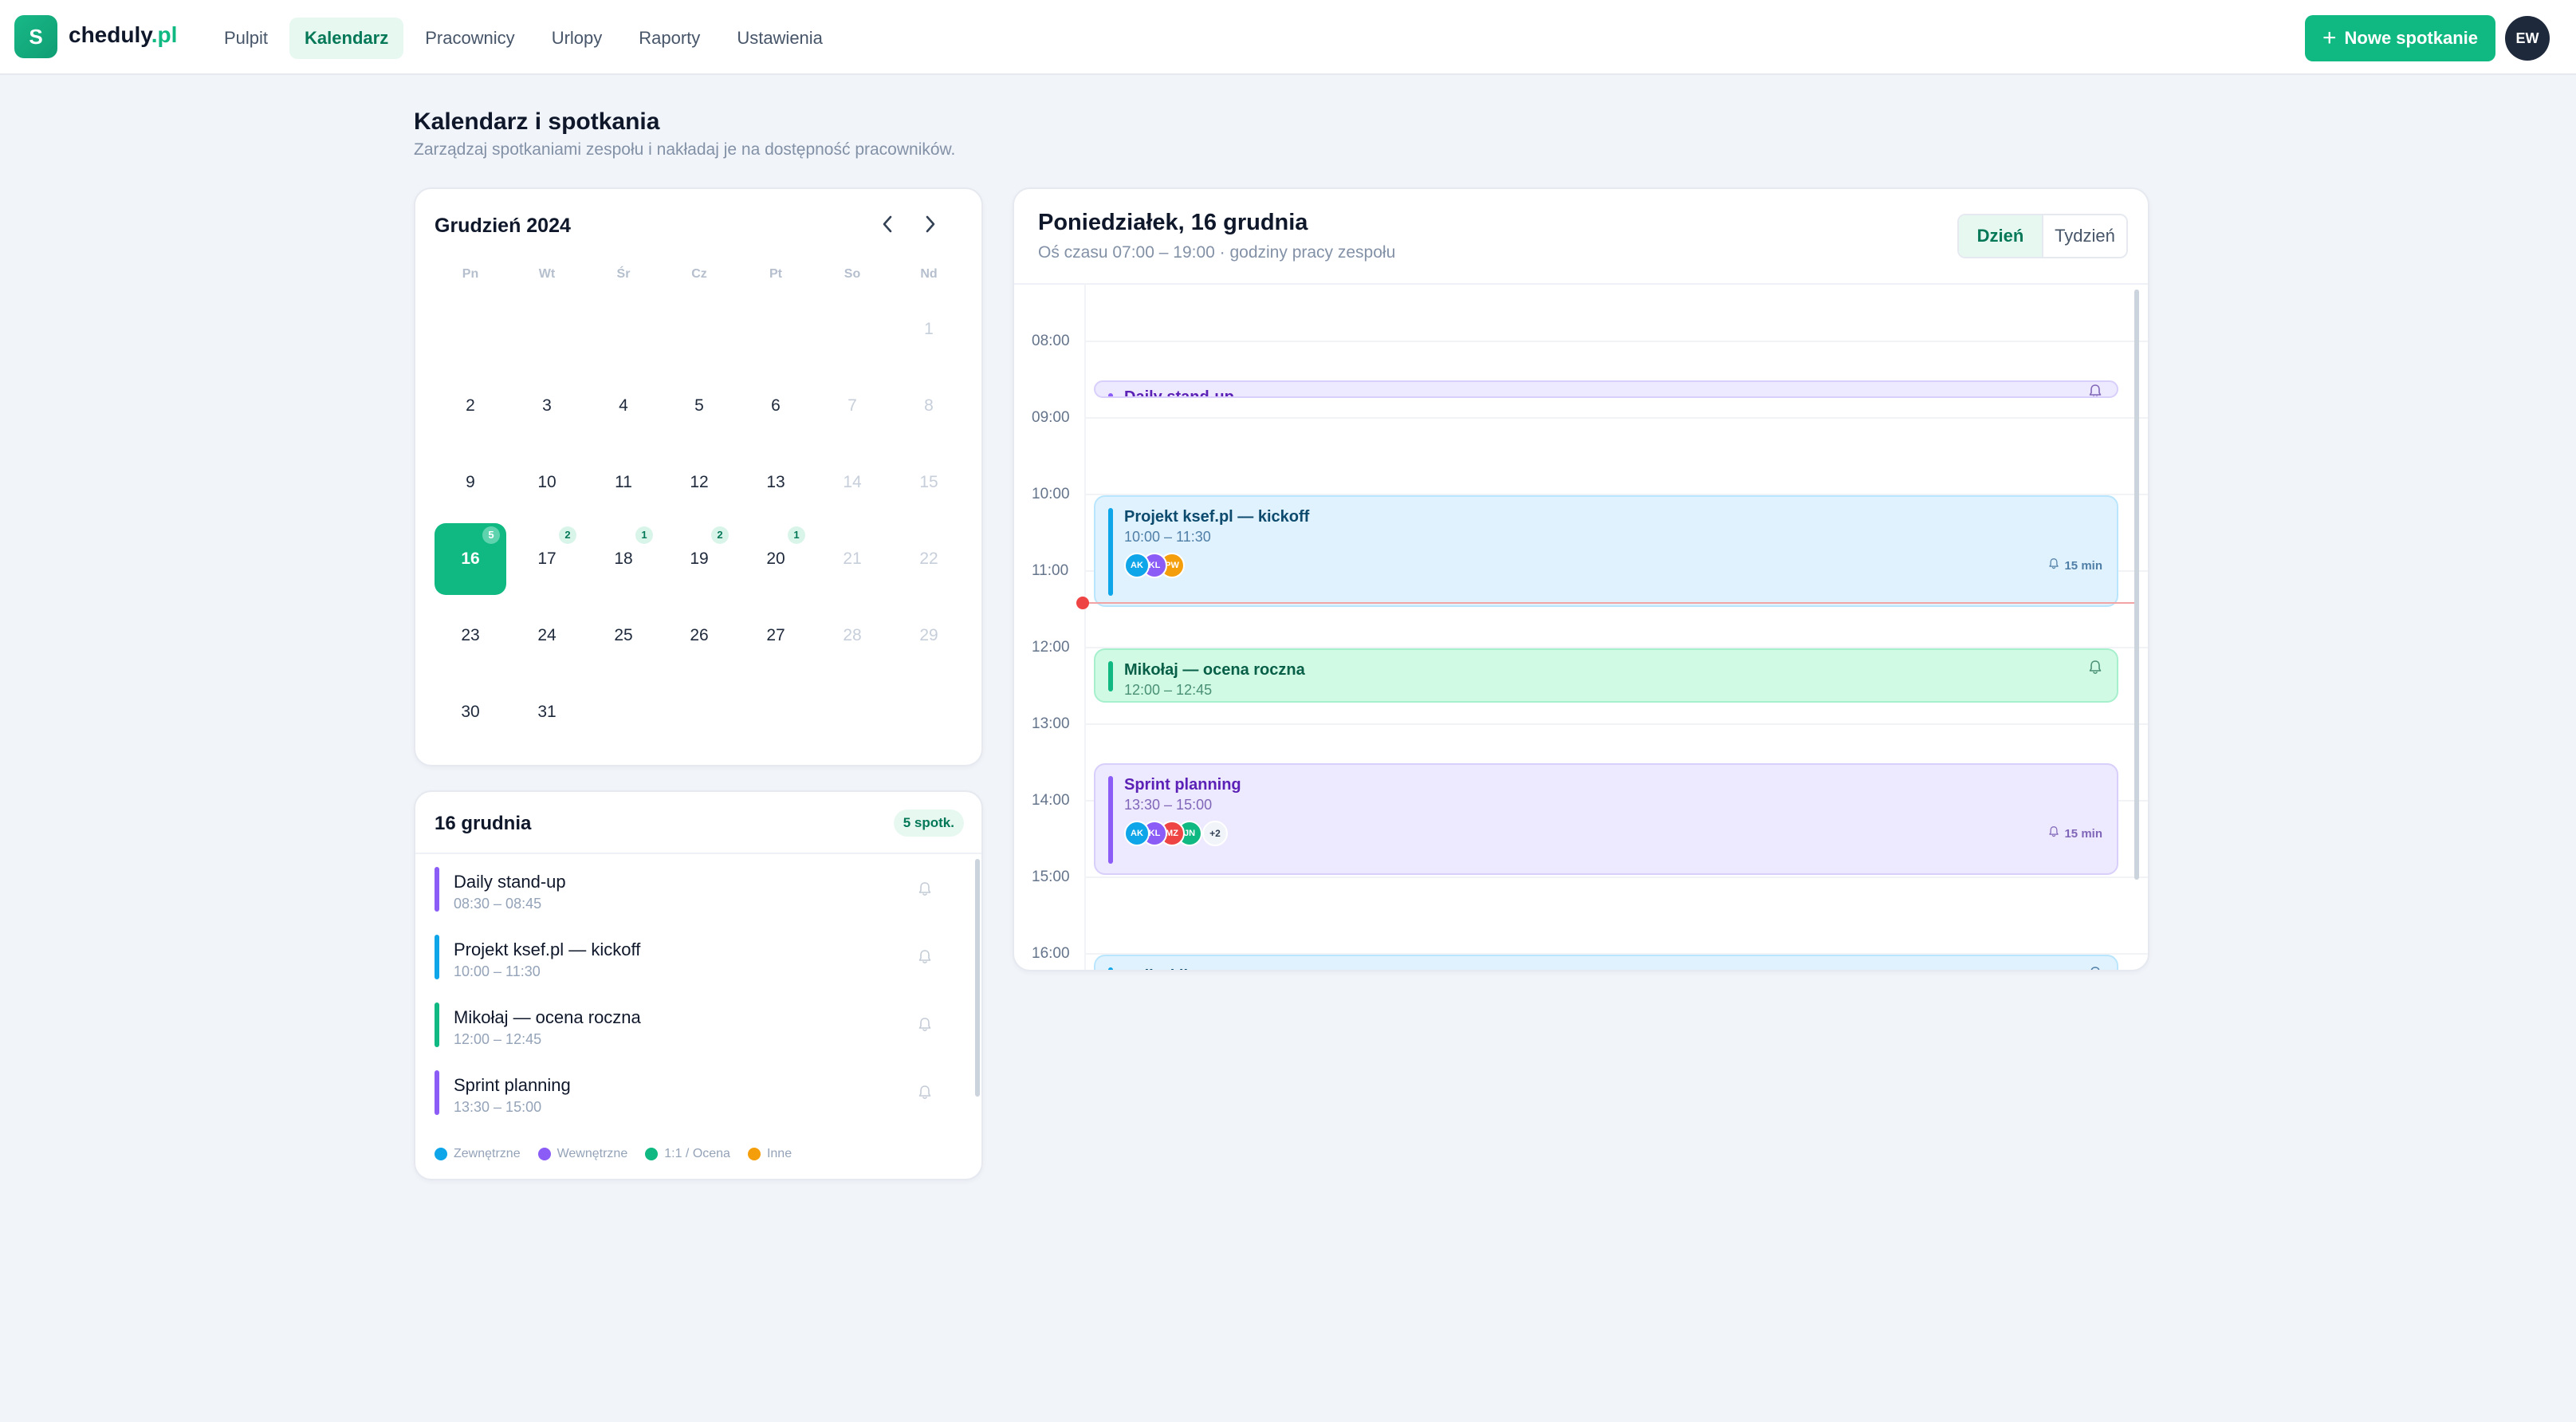 The image size is (2576, 1422). Describe the element at coordinates (1051, 723) in the screenshot. I see `hour-label: 13:00` at that location.